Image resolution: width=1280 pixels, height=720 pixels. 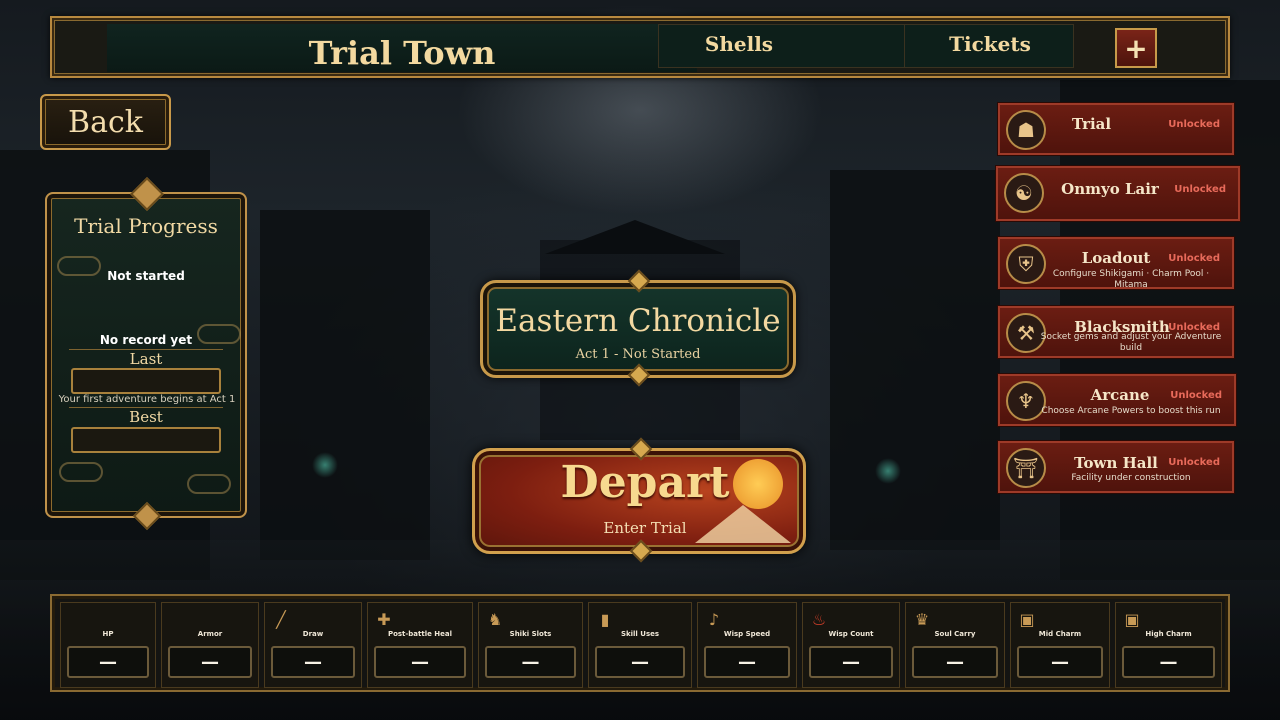 What do you see at coordinates (1060, 634) in the screenshot?
I see `stat-label: Mid Charm` at bounding box center [1060, 634].